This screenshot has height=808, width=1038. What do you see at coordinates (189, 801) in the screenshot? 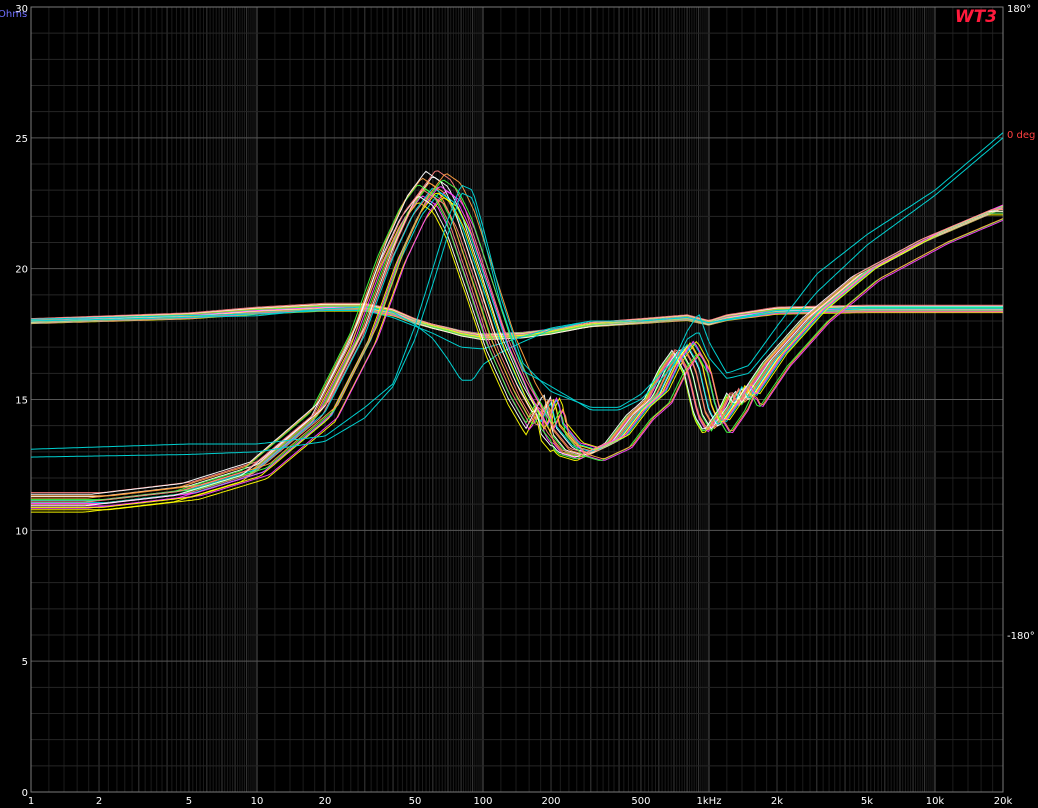
I see `x-tick-label: 5` at bounding box center [189, 801].